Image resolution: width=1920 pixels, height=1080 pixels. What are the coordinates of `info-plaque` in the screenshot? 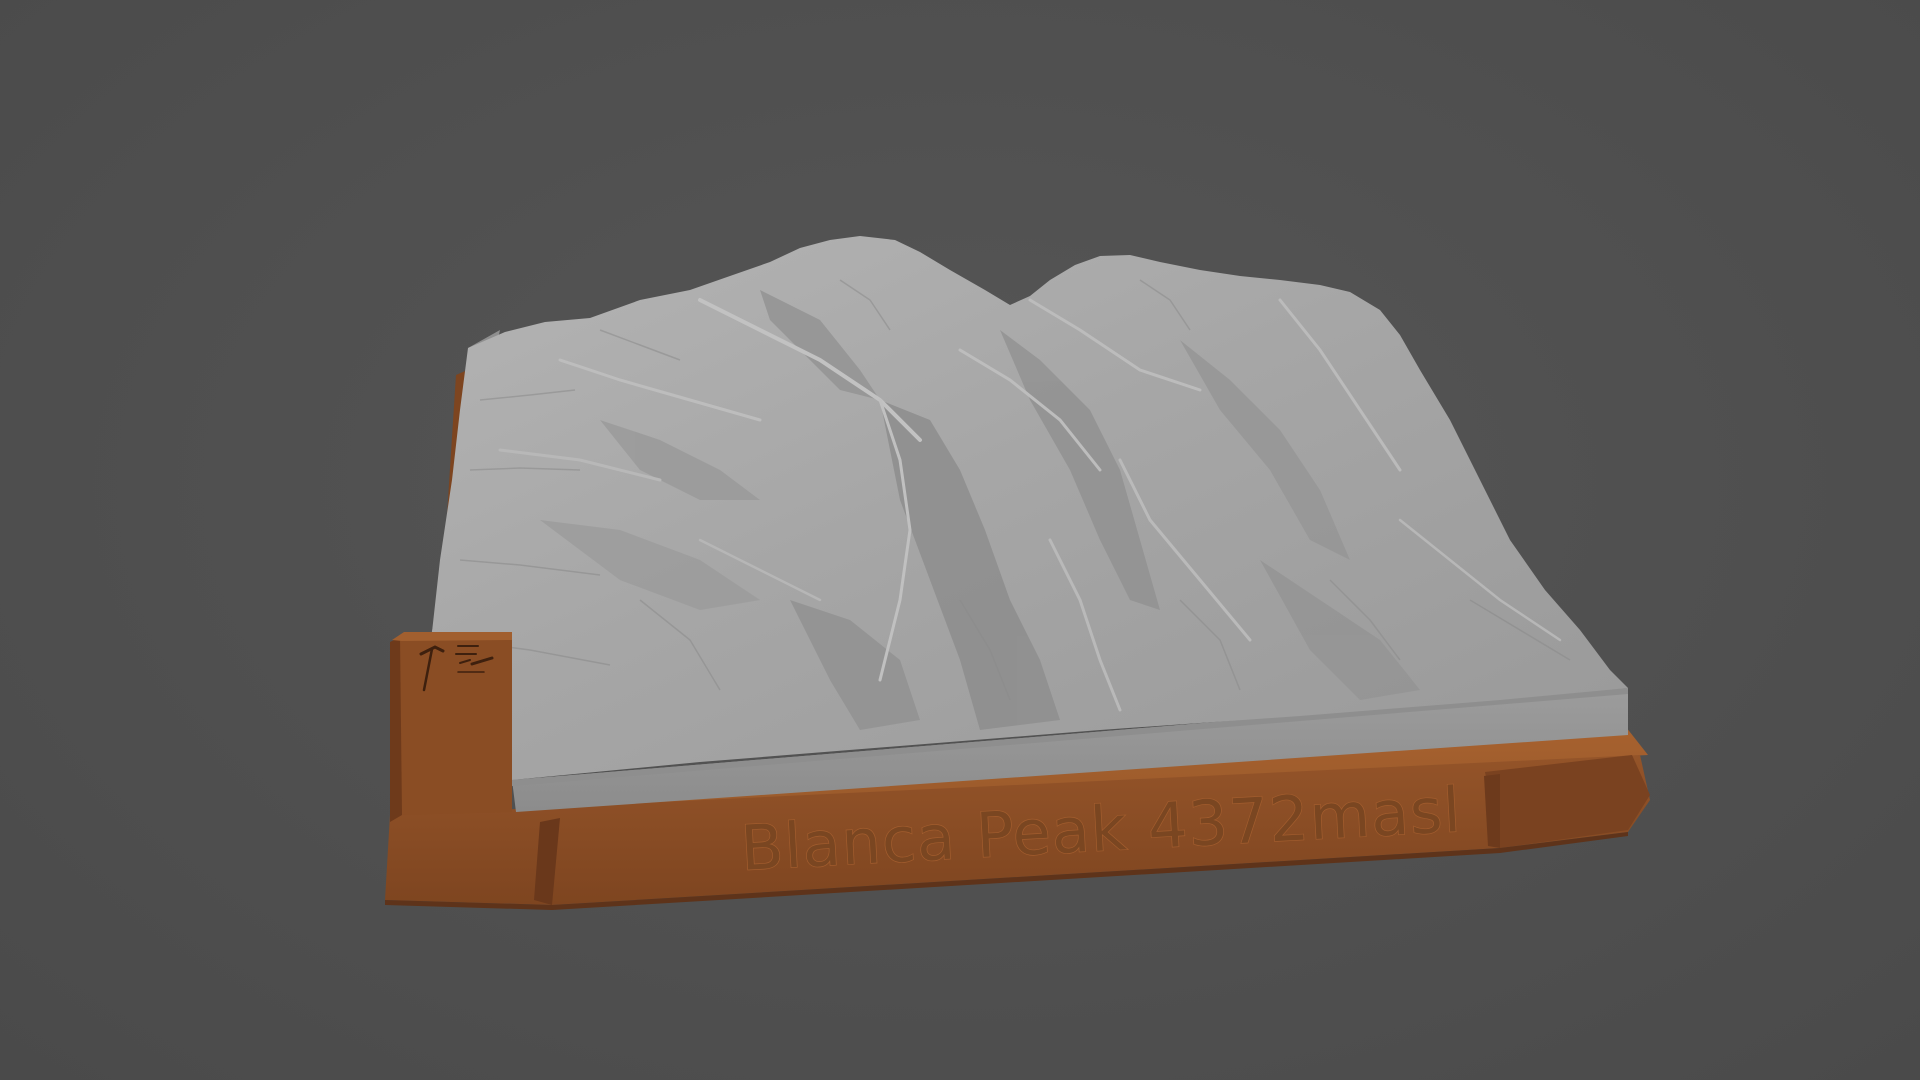 It's located at (451, 727).